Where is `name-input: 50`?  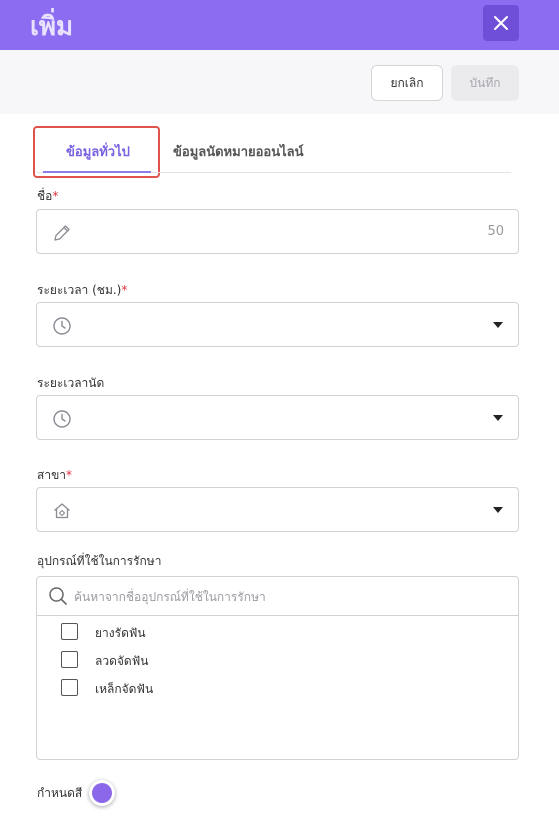 name-input: 50 is located at coordinates (277, 231).